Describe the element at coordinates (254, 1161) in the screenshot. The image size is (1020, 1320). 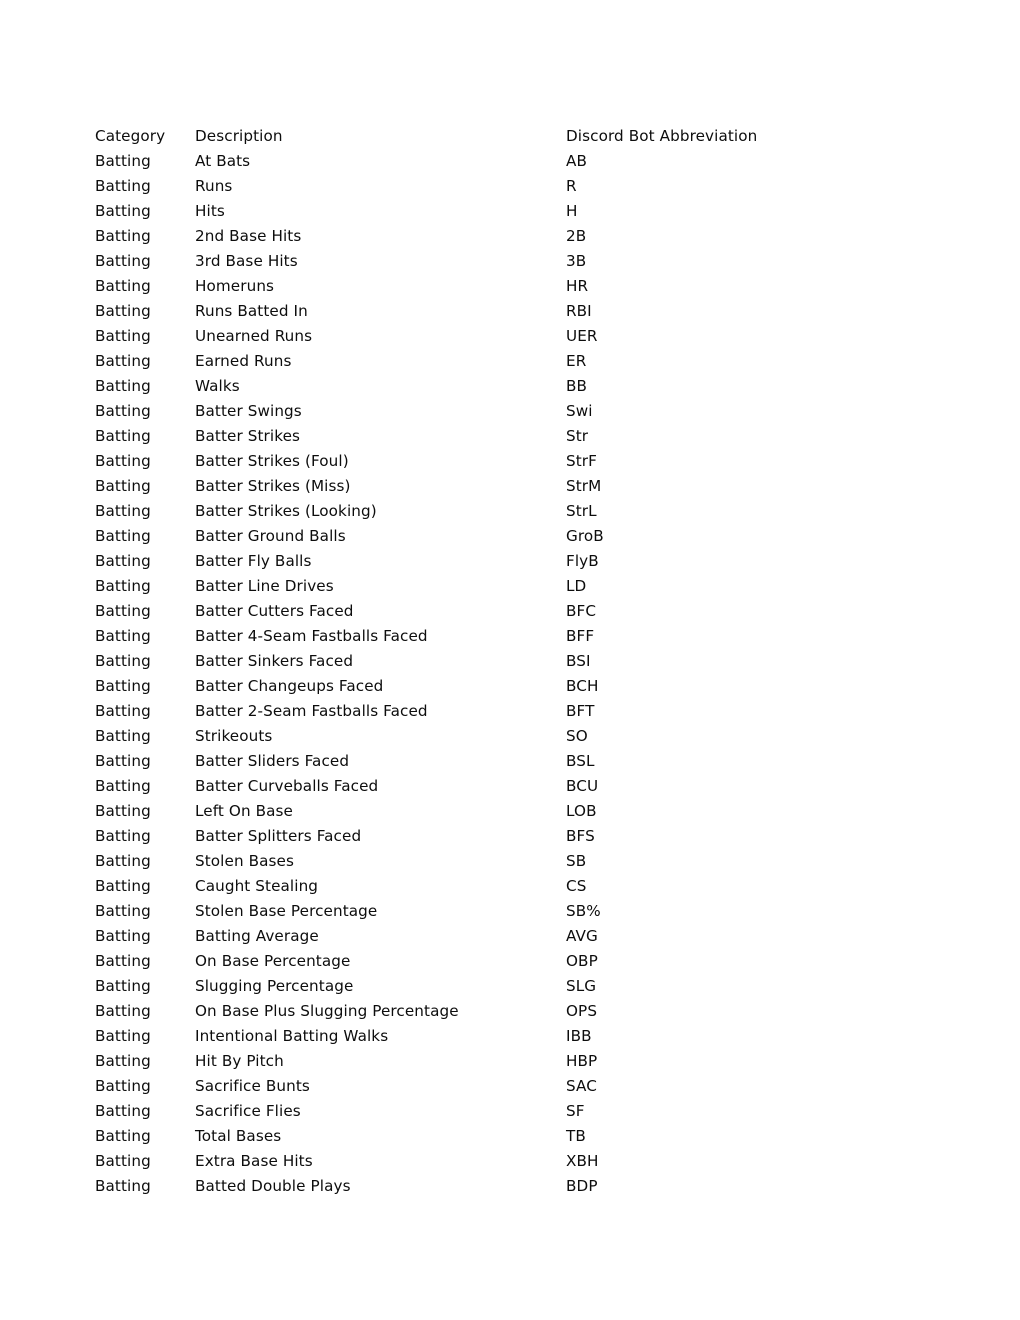
I see `cell-description: Extra Base Hits` at that location.